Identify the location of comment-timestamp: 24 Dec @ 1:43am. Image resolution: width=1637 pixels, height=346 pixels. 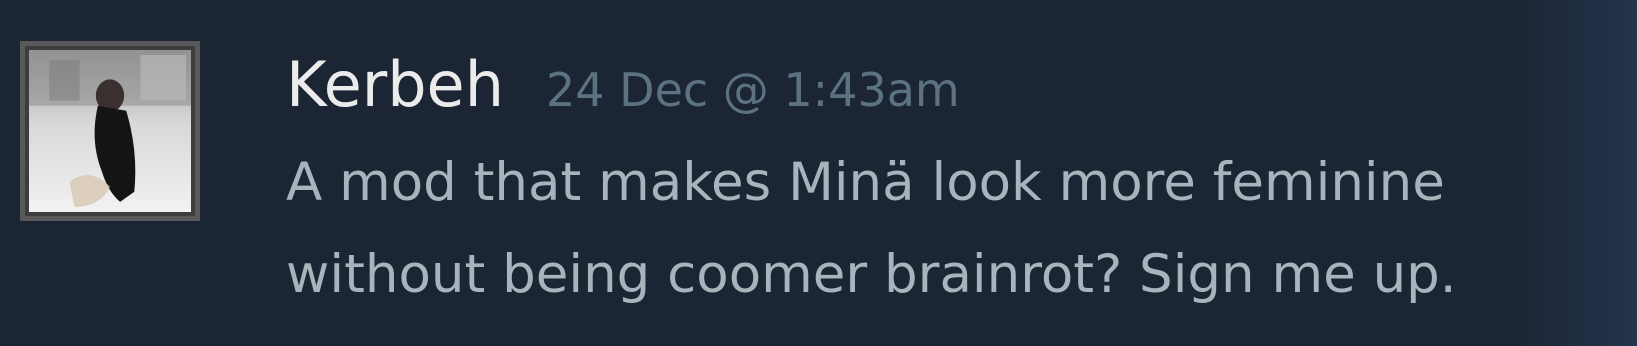
(753, 90).